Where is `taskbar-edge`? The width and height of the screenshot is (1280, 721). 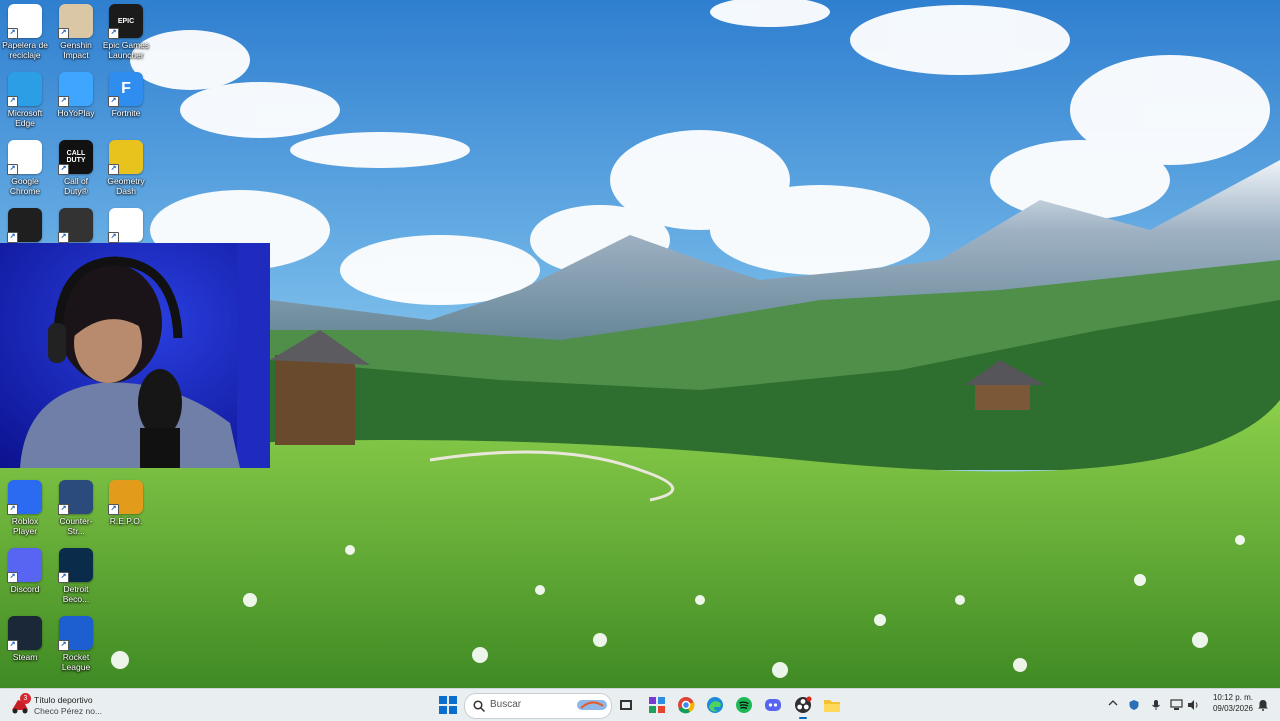
taskbar-edge is located at coordinates (715, 705).